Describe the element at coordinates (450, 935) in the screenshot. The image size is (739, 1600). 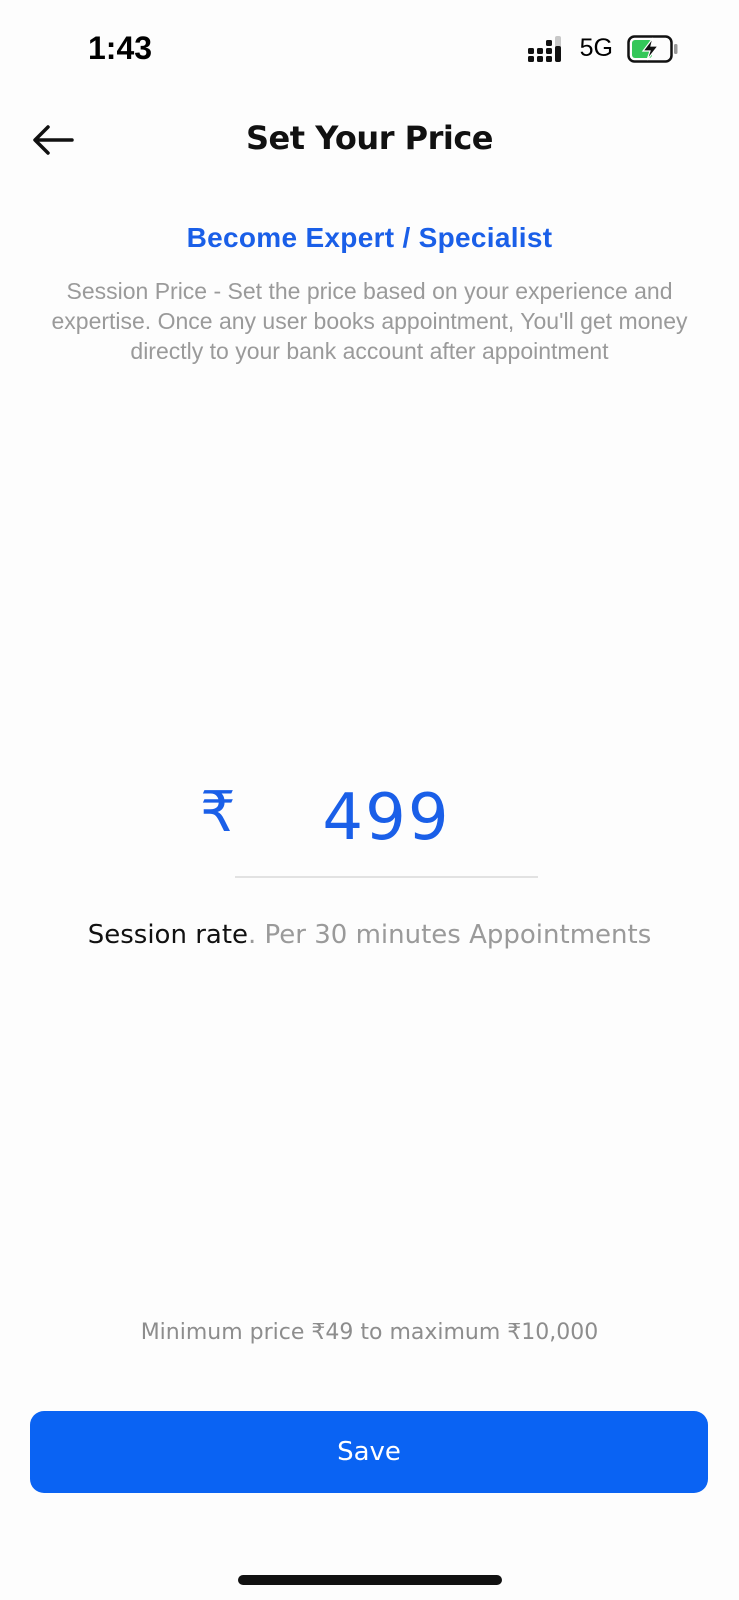
I see `session-rate-detail: . Per 30 minutes Appointments` at that location.